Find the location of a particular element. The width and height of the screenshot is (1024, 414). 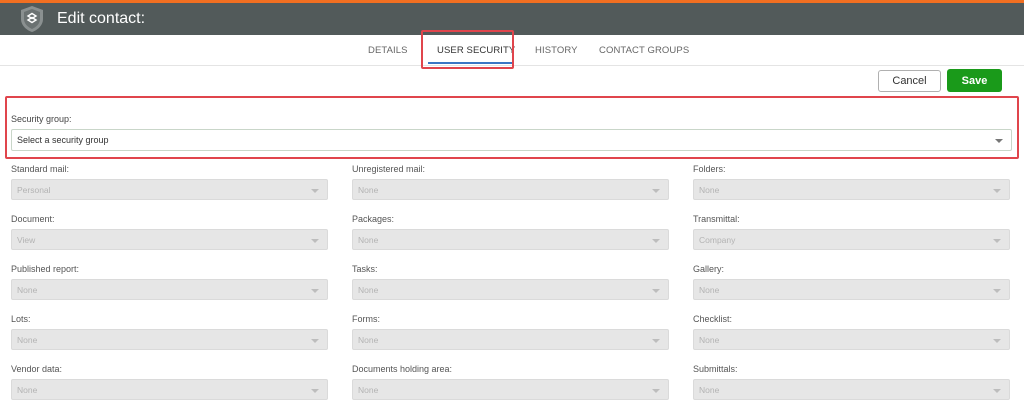

lots-value: None is located at coordinates (27, 340).